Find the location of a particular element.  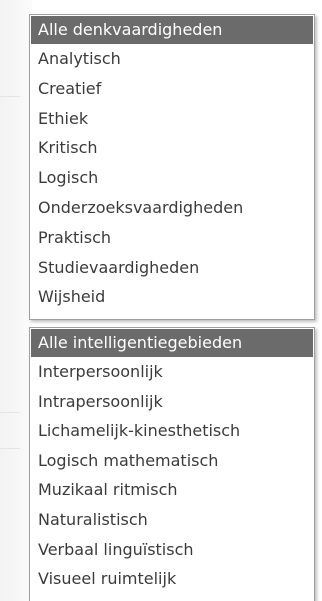

option-wijsheid: Wijsheid is located at coordinates (172, 297).